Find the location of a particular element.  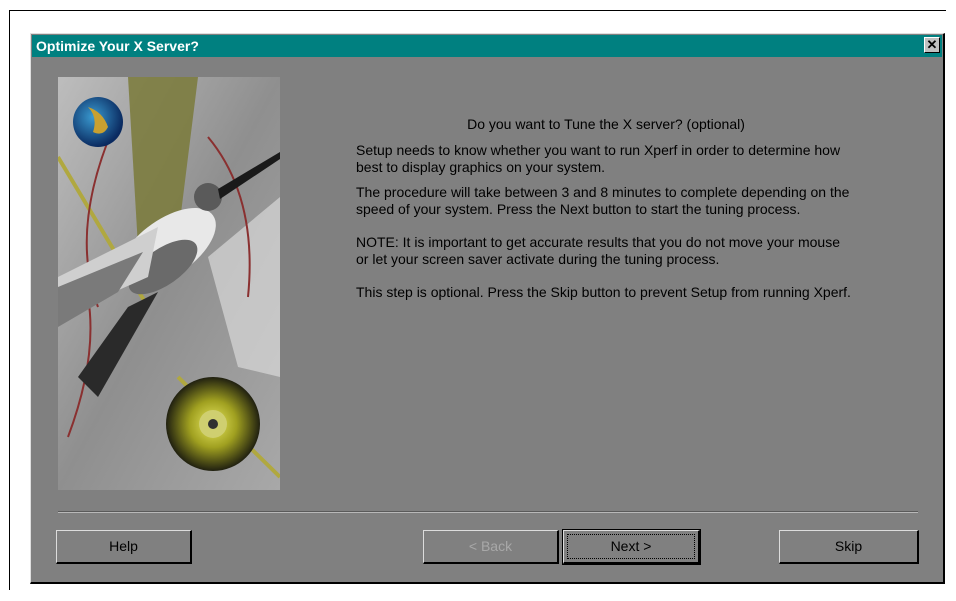

window-title: Optimize Your X Server? is located at coordinates (117, 46).